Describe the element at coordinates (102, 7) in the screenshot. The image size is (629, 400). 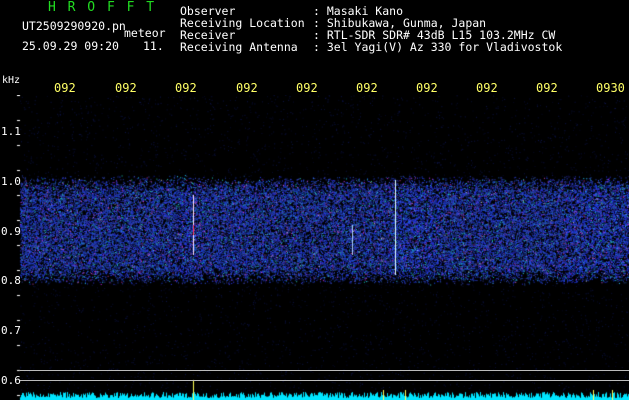
I see `app-title: H R O F F T` at that location.